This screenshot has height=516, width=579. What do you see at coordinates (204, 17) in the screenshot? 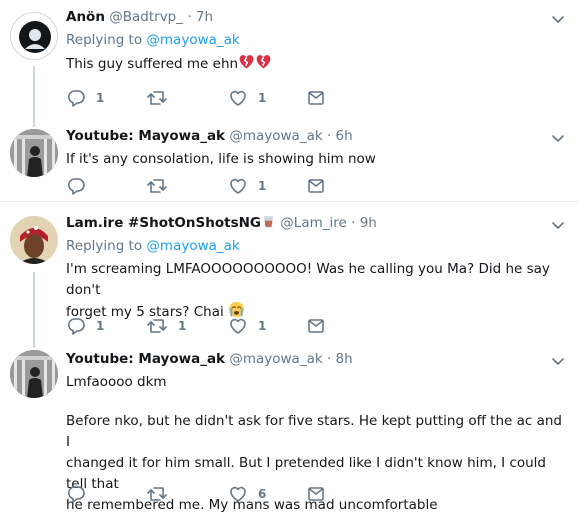
I see `timestamp: 7h` at bounding box center [204, 17].